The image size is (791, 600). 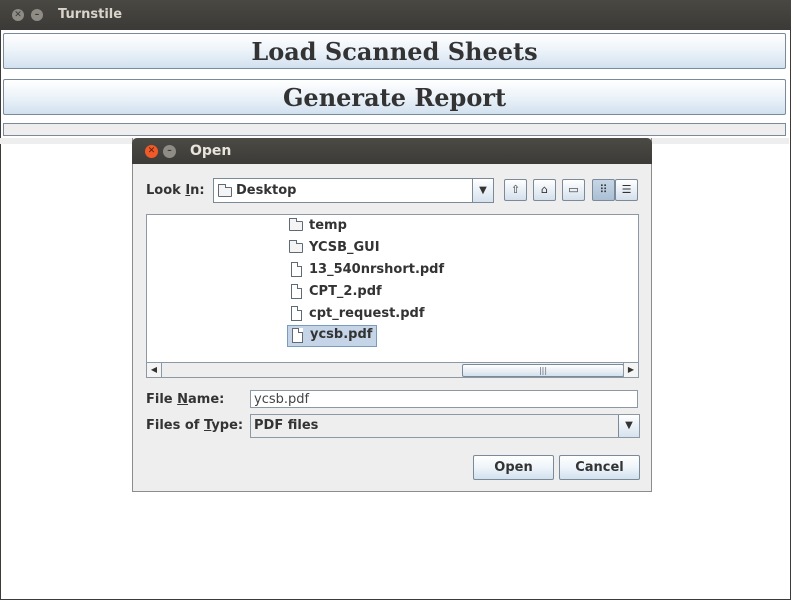 I want to click on list-item: 13_540nrshort.pdf, so click(x=367, y=270).